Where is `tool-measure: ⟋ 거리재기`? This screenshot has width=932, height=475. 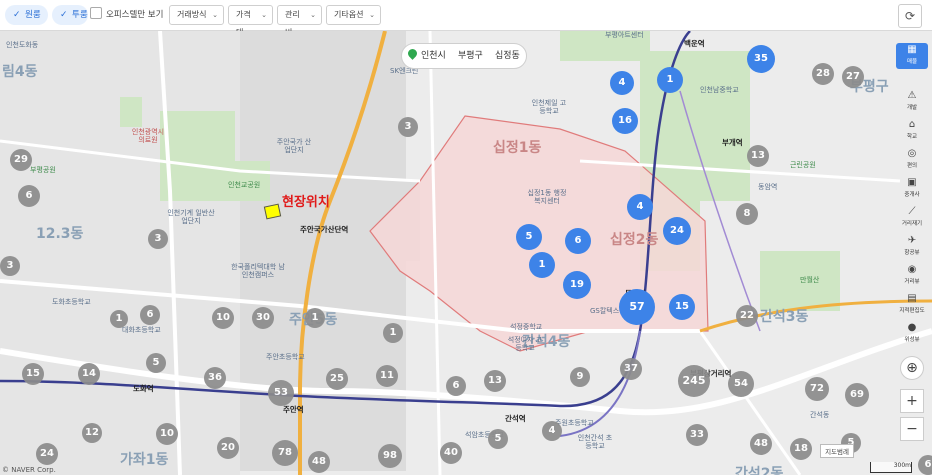
tool-measure: ⟋ 거리재기 is located at coordinates (912, 218).